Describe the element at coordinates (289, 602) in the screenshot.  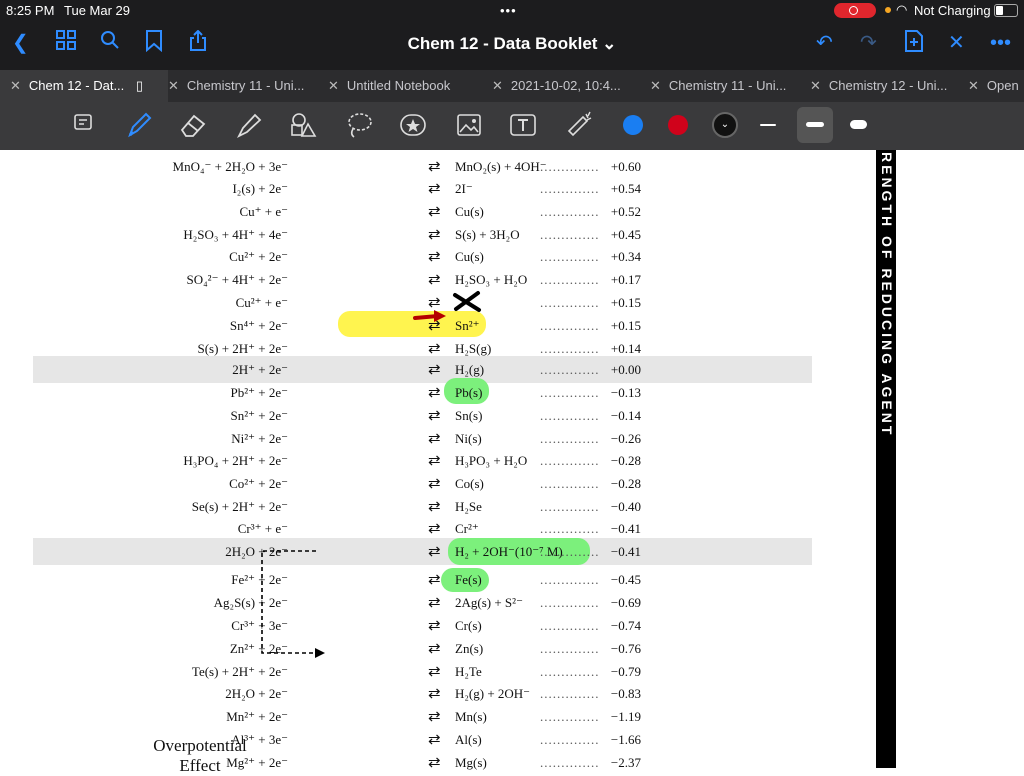
I see `overpotential-dashed-arrow` at that location.